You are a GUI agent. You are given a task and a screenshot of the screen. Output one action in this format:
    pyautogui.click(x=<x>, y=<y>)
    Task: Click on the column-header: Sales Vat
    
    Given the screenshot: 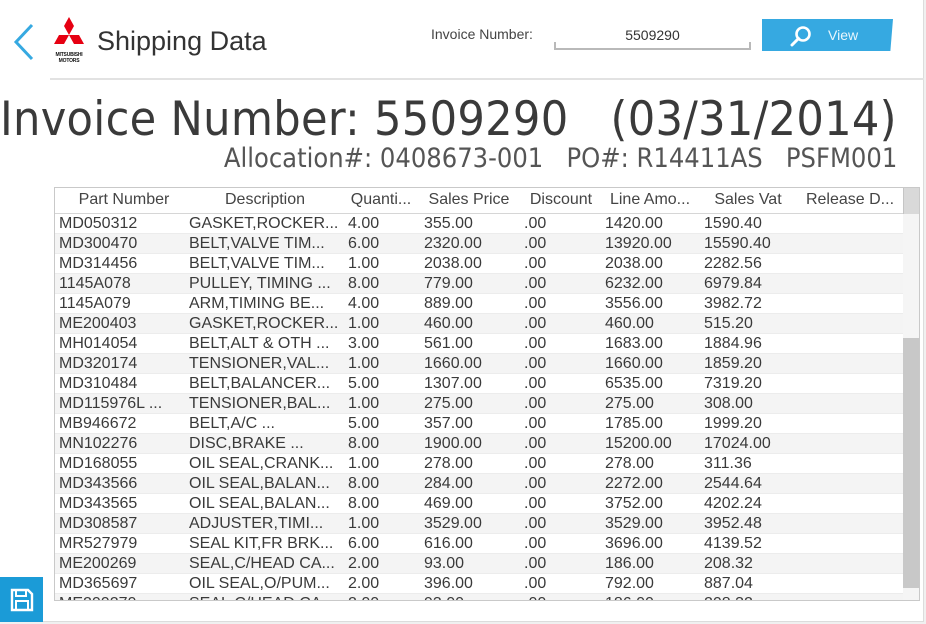 What is the action you would take?
    pyautogui.click(x=748, y=200)
    